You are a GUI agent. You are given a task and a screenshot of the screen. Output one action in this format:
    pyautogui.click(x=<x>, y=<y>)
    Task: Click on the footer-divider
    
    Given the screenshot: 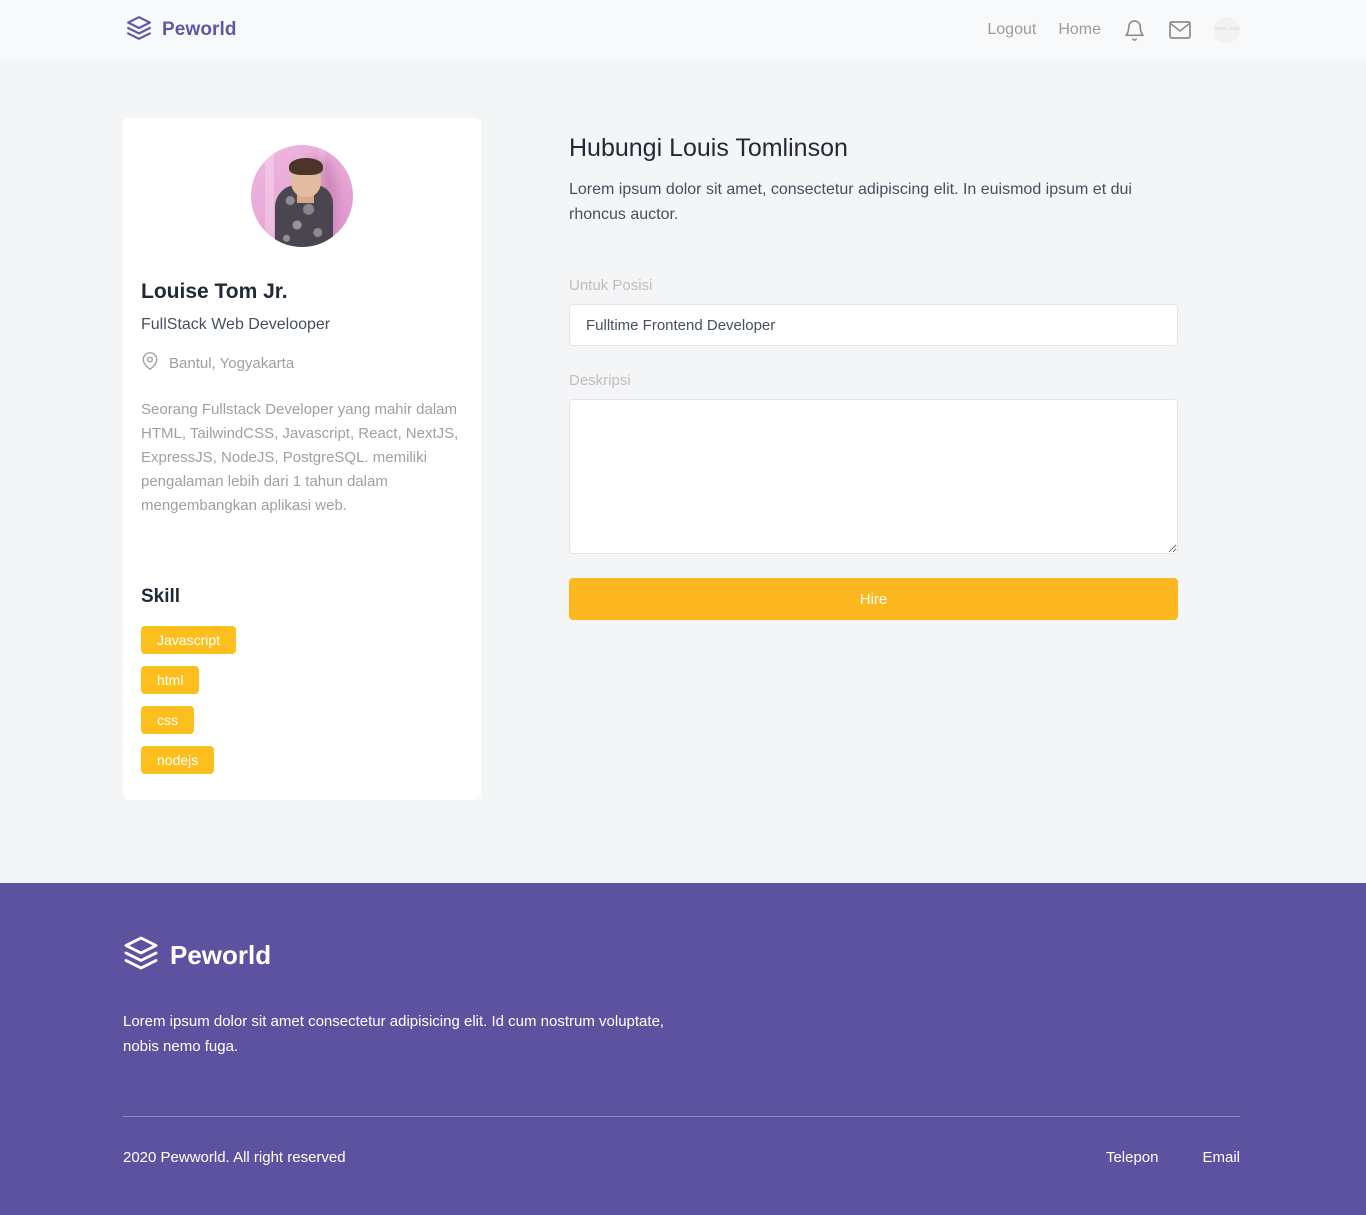 What is the action you would take?
    pyautogui.click(x=681, y=1116)
    